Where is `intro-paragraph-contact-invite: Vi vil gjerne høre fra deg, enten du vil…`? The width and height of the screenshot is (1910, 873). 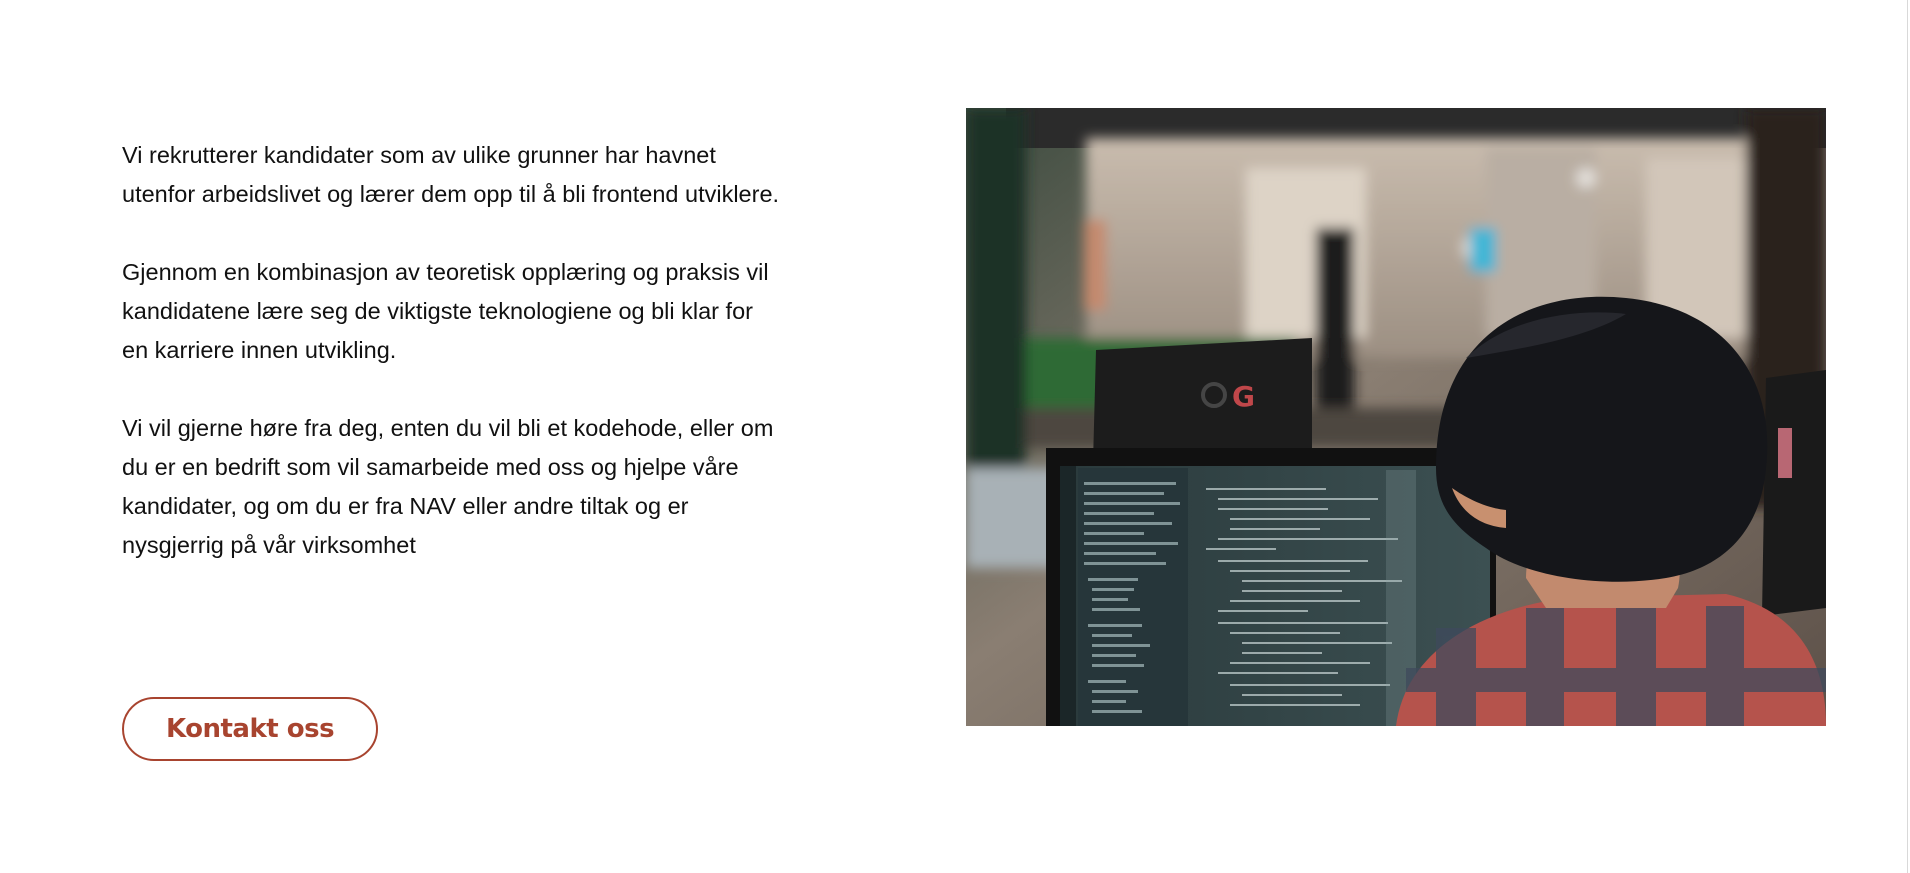
intro-paragraph-contact-invite: Vi vil gjerne høre fra deg, enten du vil… is located at coordinates (448, 486).